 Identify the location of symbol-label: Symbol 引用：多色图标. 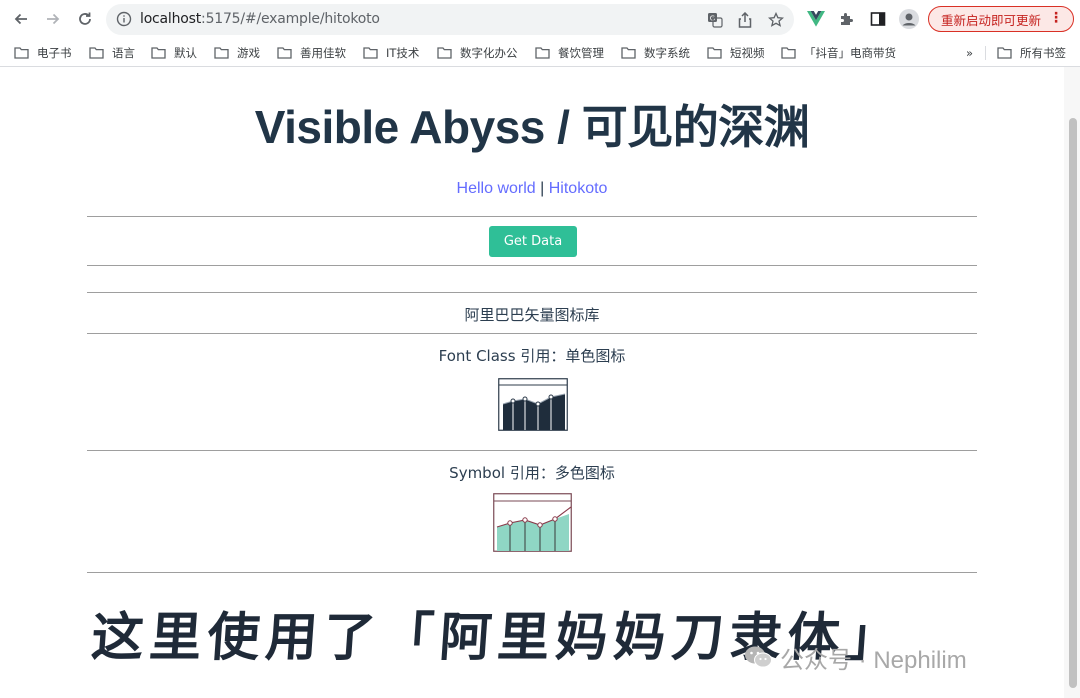
(532, 473).